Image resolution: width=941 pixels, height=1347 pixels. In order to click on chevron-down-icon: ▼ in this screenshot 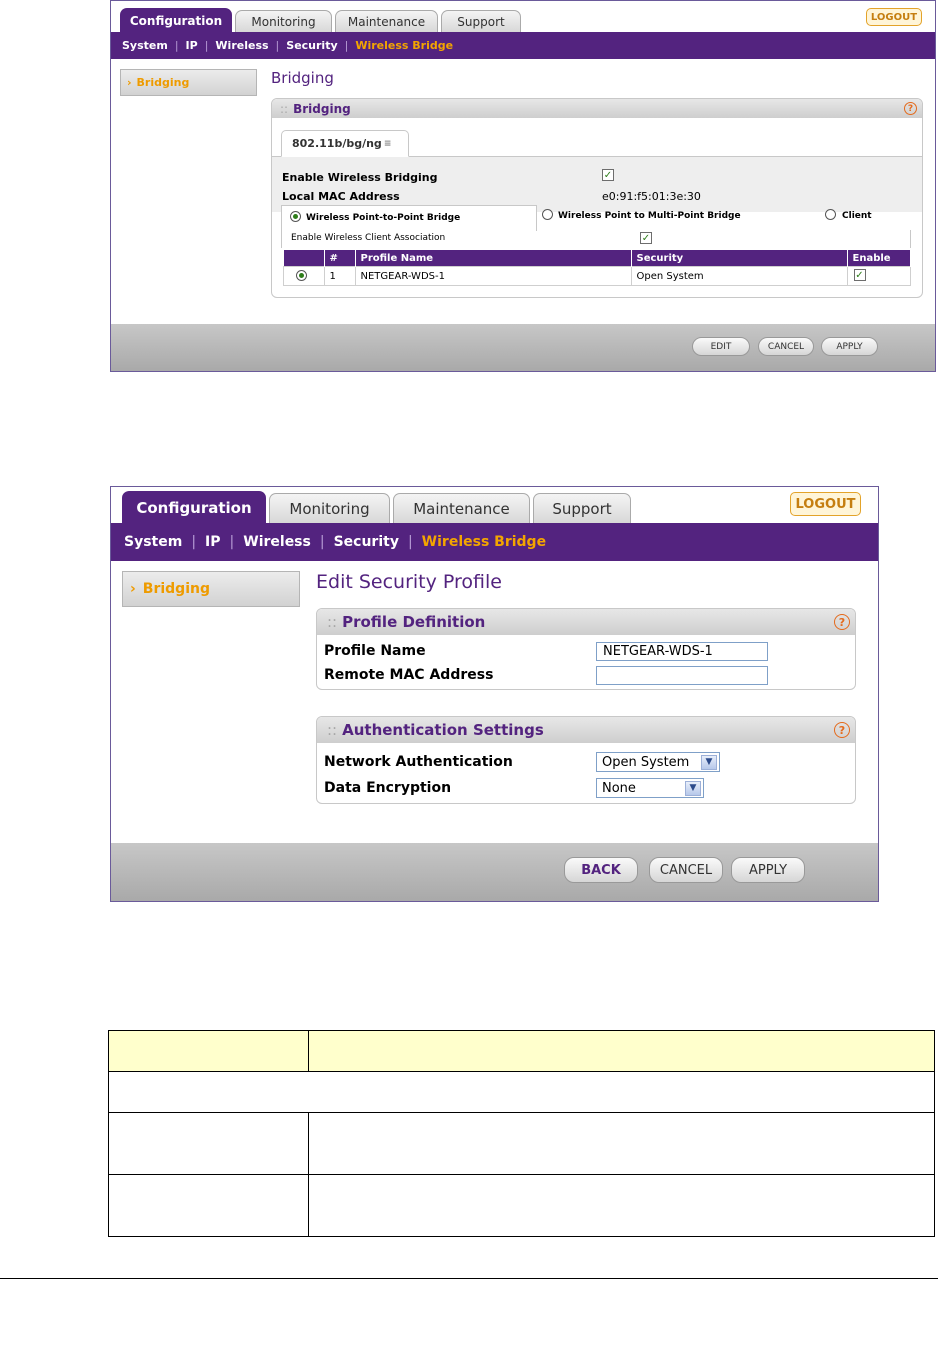, I will do `click(709, 762)`.